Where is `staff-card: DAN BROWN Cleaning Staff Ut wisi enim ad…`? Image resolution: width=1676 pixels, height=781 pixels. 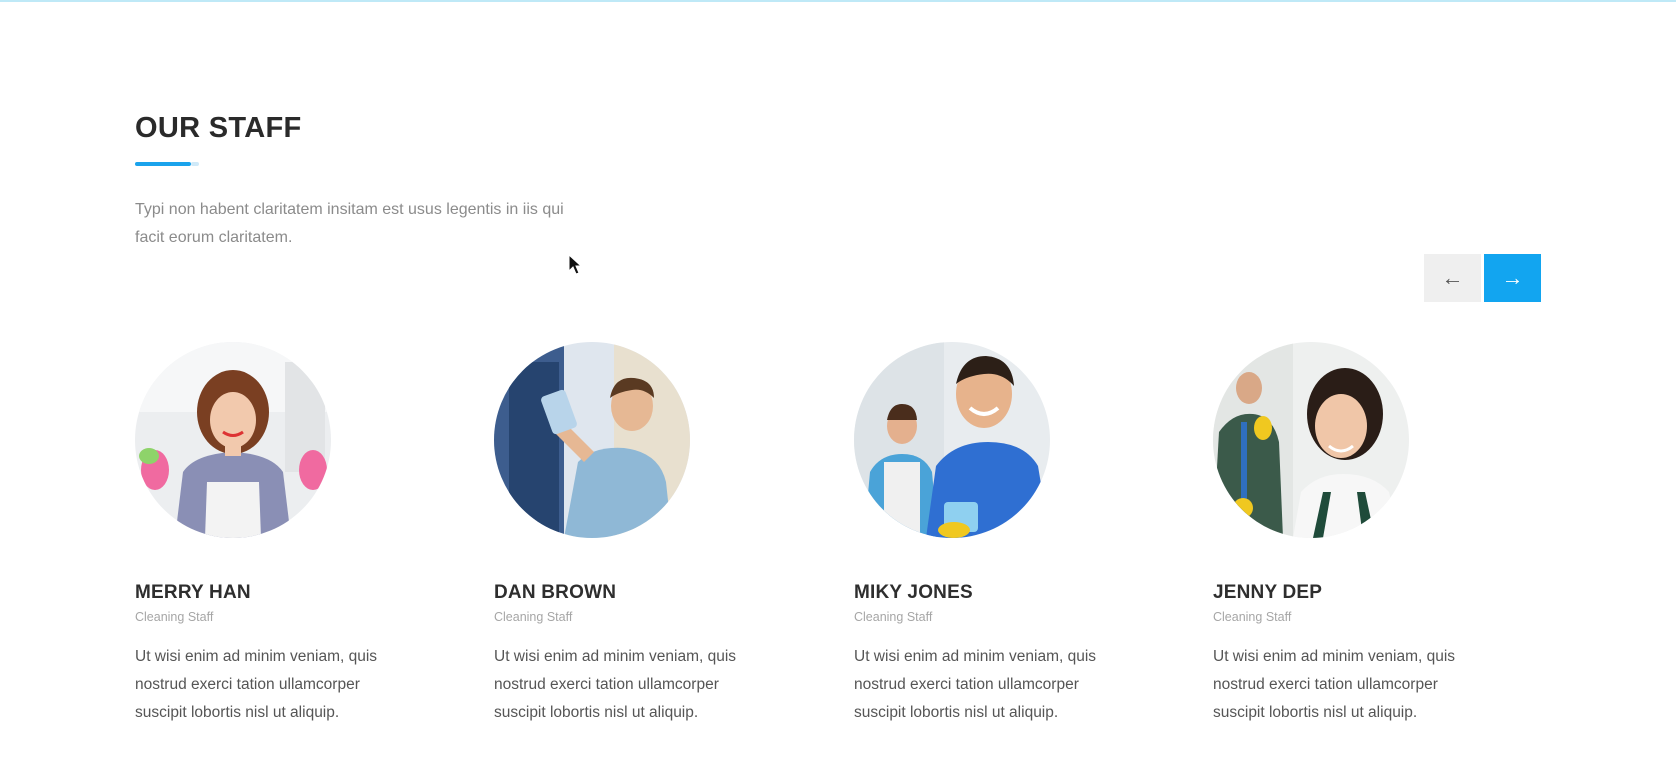
staff-card: DAN BROWN Cleaning Staff Ut wisi enim ad… is located at coordinates (644, 534).